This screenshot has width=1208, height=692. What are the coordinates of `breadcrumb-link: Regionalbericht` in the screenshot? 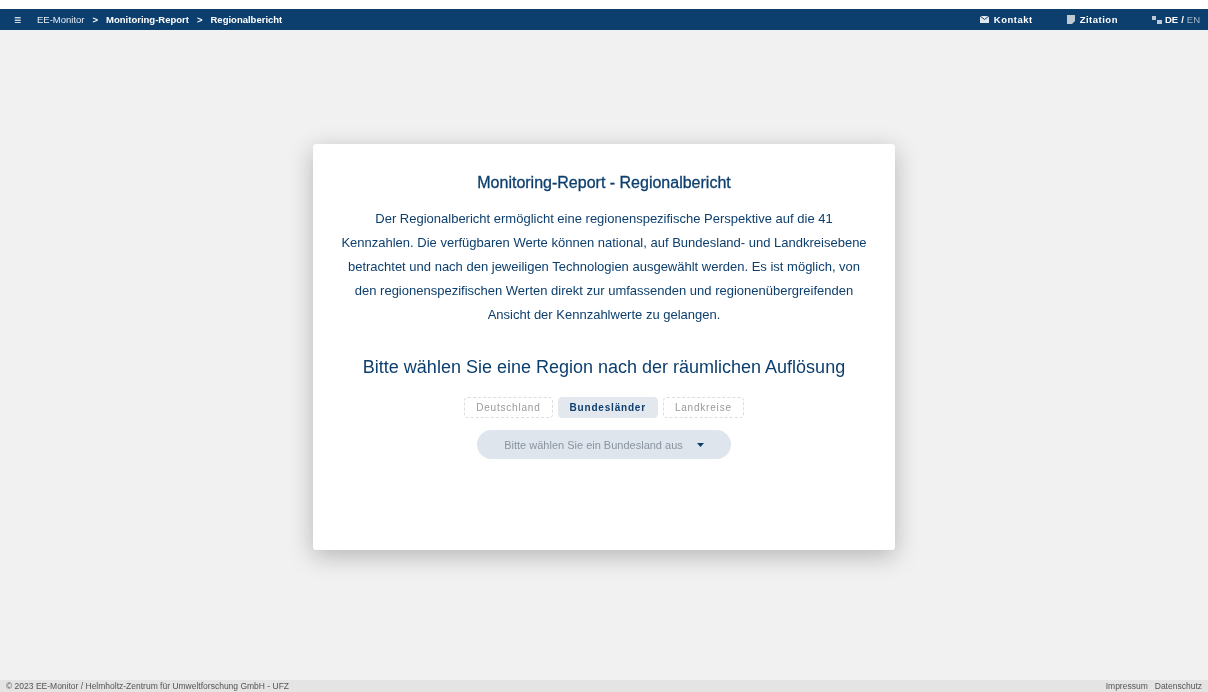 It's located at (246, 19).